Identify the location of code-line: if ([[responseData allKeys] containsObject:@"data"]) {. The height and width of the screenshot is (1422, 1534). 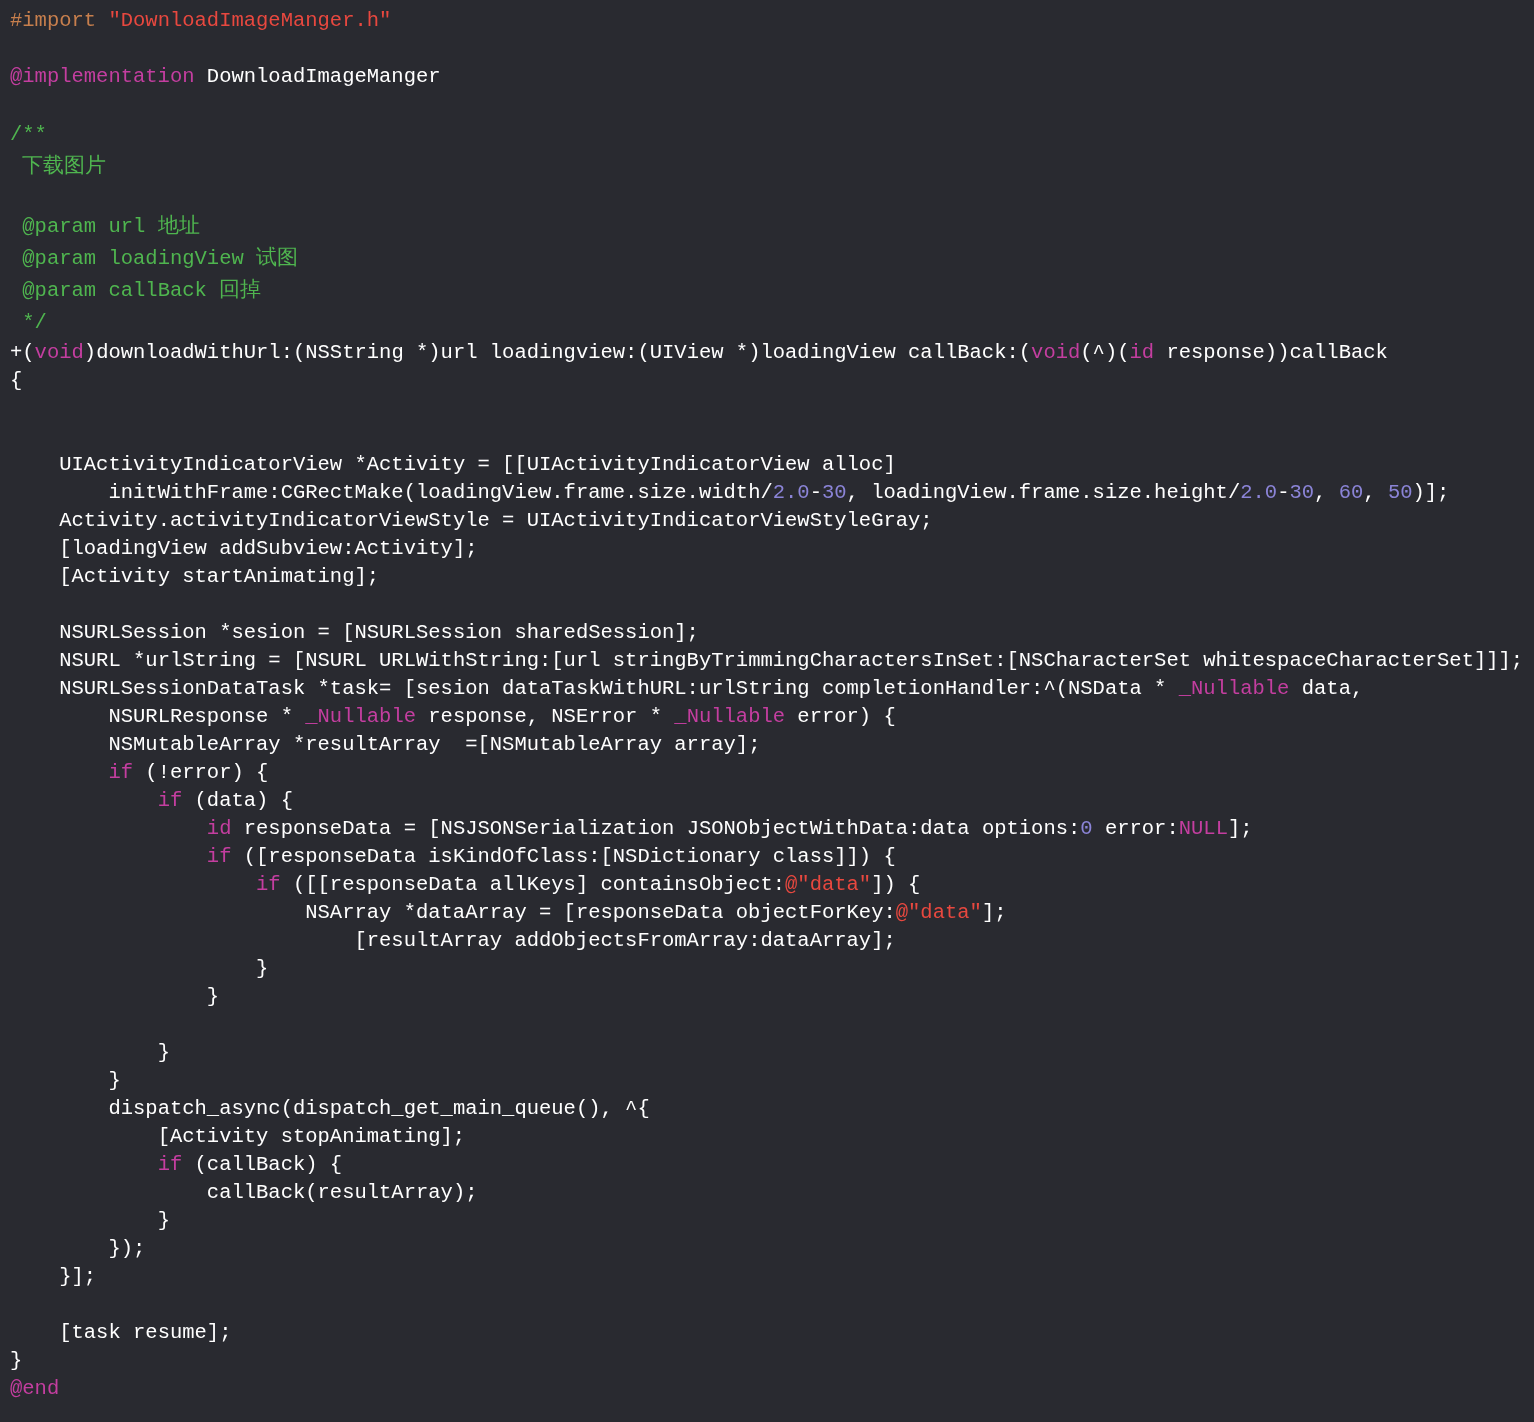
(588, 885).